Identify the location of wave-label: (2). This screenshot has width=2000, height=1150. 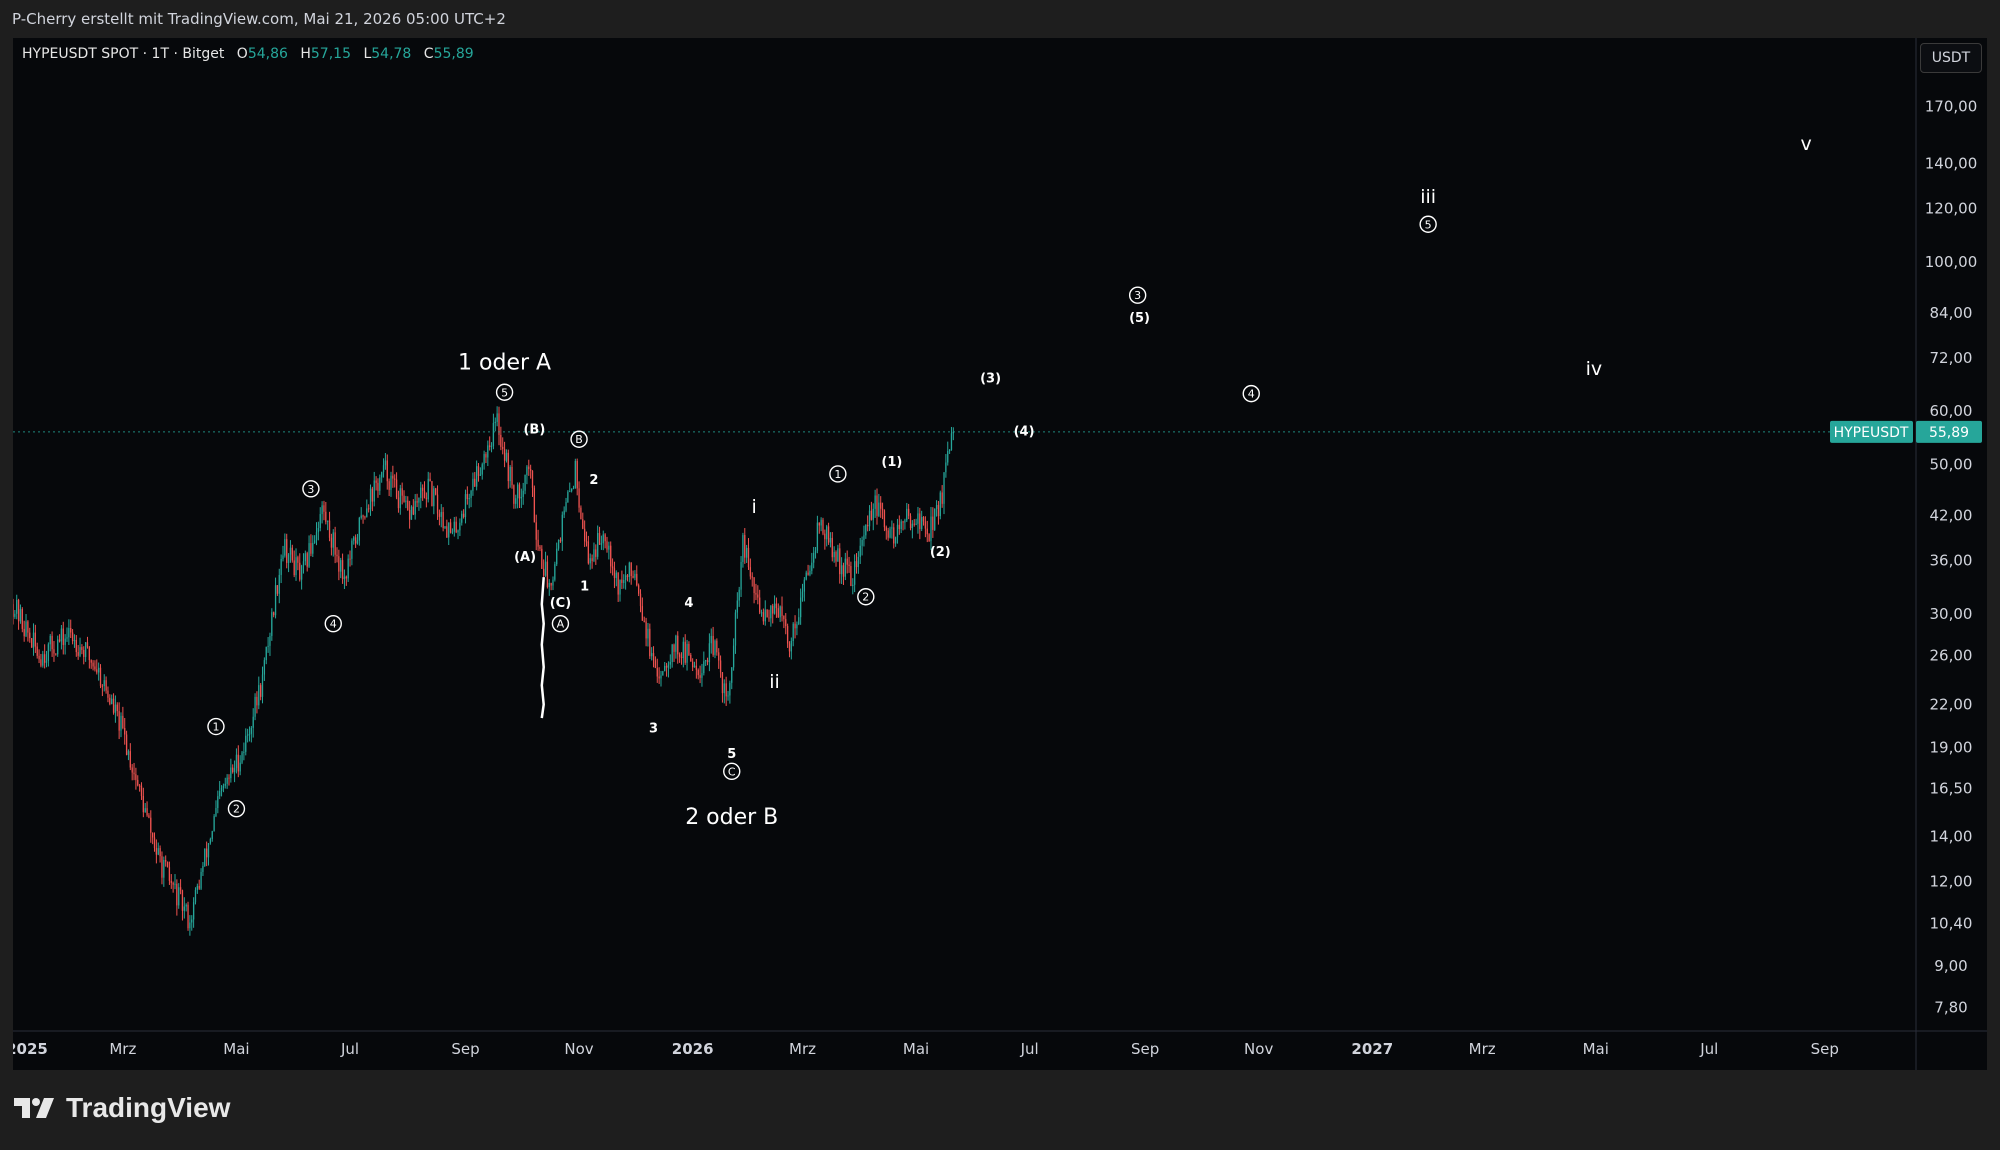
(940, 552).